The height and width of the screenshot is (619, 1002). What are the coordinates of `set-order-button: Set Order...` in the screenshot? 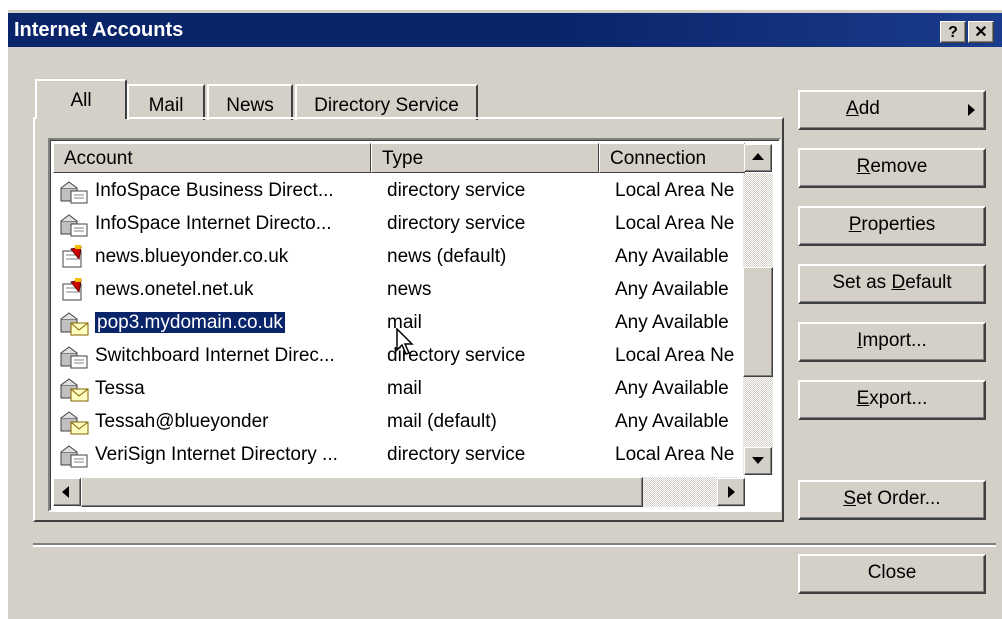 It's located at (892, 500).